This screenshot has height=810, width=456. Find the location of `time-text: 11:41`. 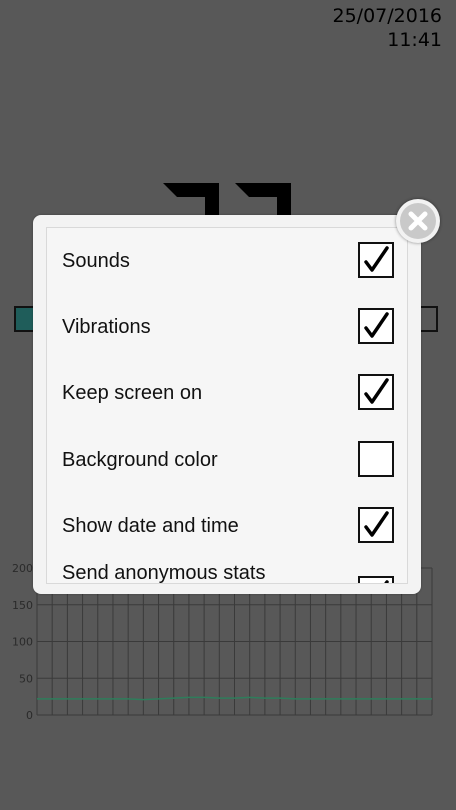

time-text: 11:41 is located at coordinates (414, 40).